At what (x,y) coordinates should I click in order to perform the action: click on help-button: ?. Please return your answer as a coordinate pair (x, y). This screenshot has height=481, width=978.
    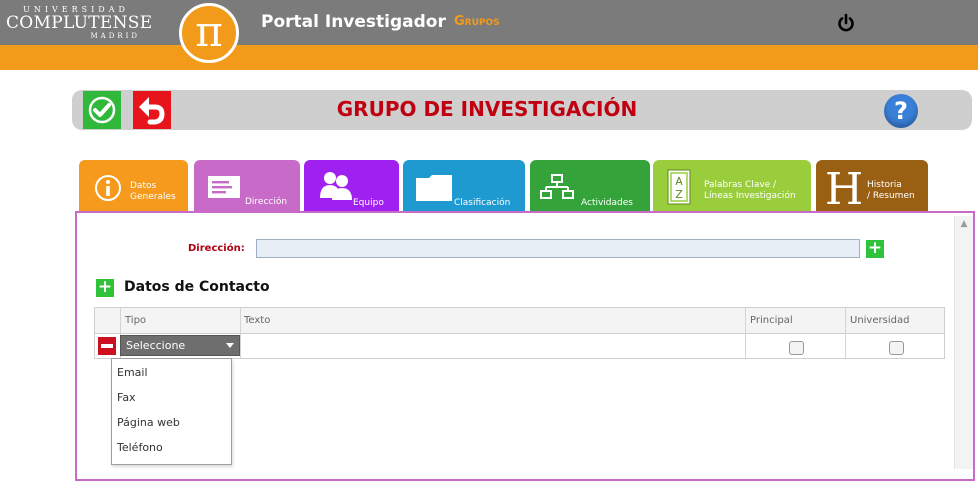
    Looking at the image, I should click on (901, 111).